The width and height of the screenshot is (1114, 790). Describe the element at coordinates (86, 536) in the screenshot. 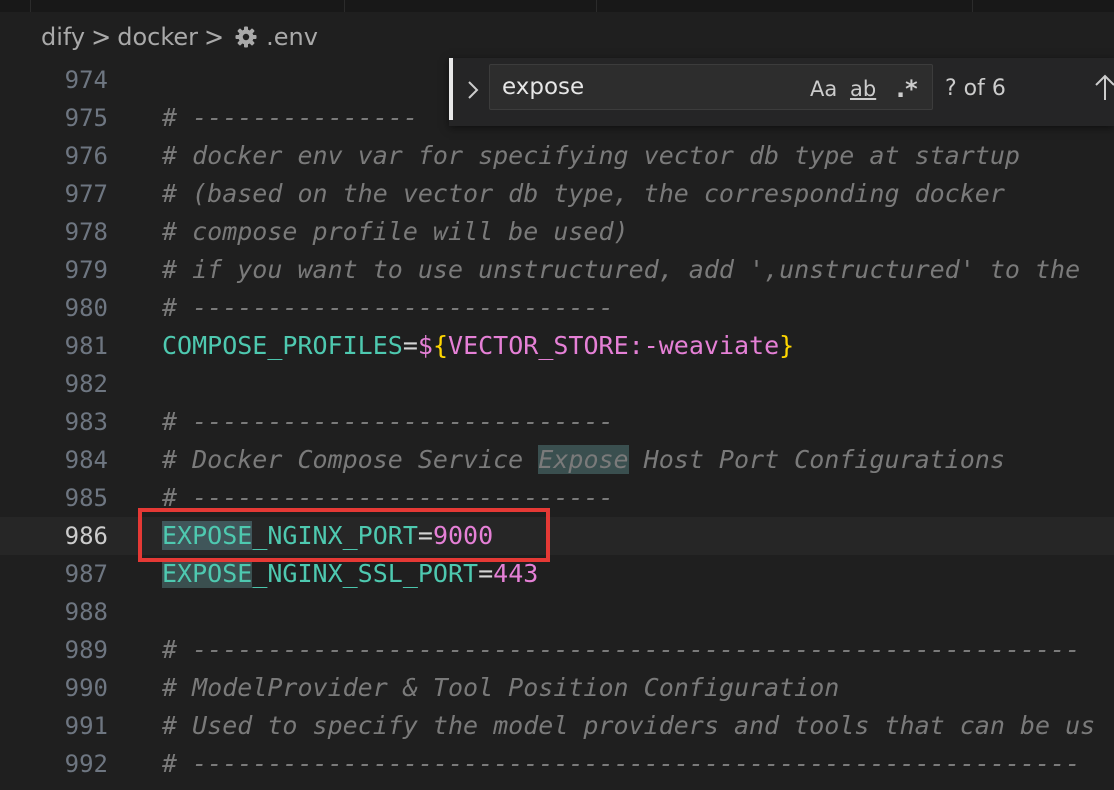

I see `line-number: 986` at that location.